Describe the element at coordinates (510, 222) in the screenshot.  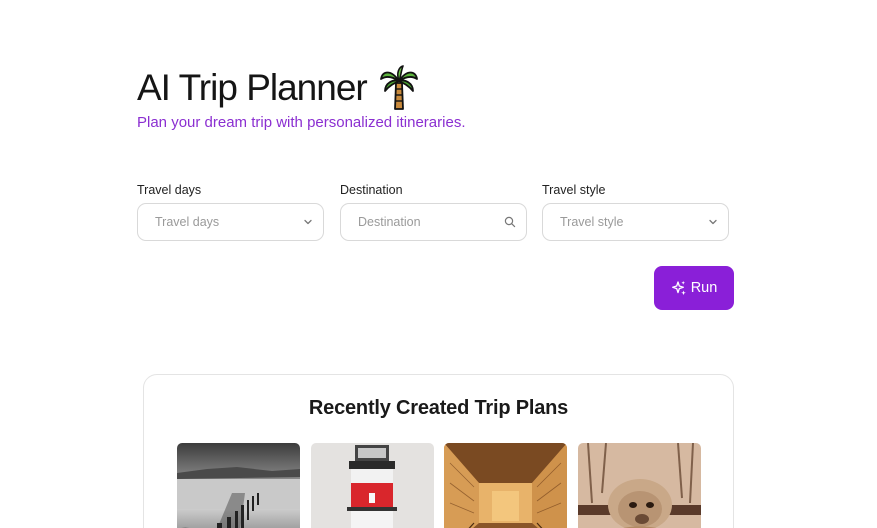
I see `search-icon` at that location.